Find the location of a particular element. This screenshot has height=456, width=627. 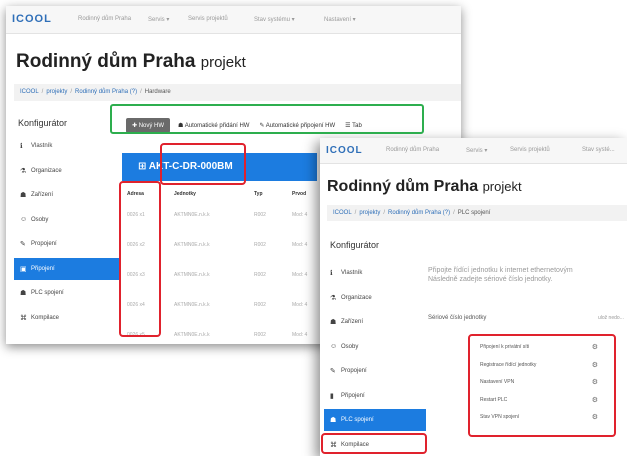

sidebar-item-připojení: ▣ Připojení is located at coordinates (67, 268).